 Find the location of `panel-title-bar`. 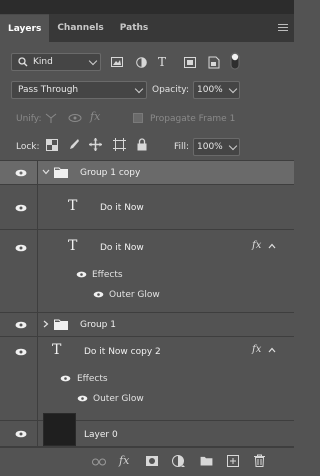

panel-title-bar is located at coordinates (147, 7).